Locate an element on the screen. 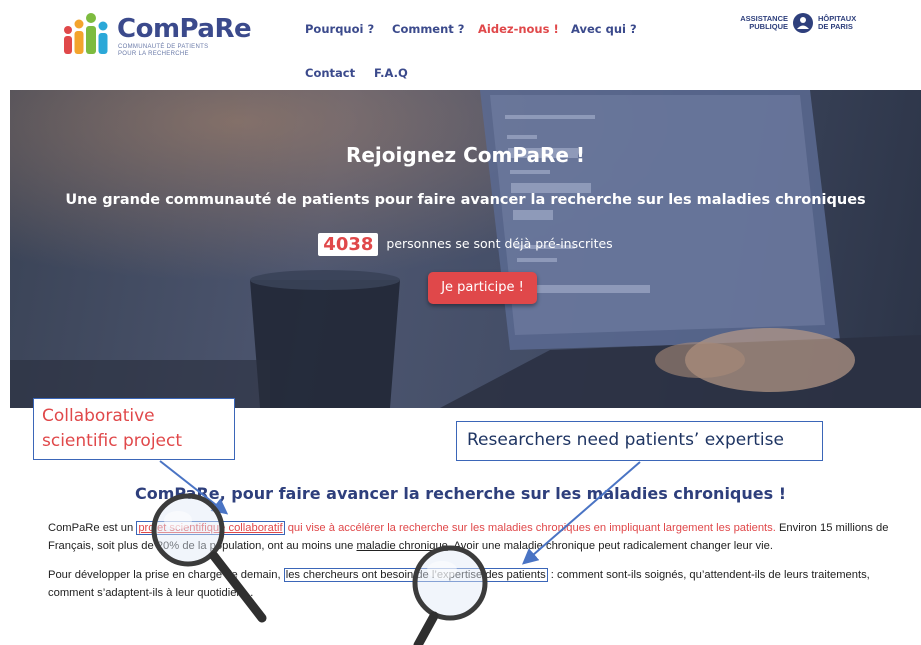  chronic-disease-link: maladie chronique is located at coordinates (401, 546).